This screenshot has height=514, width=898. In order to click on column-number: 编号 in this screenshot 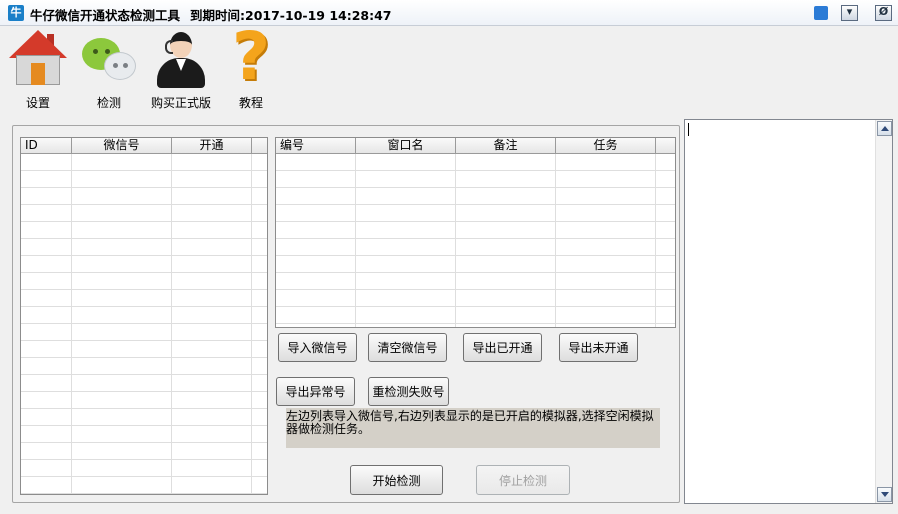, I will do `click(316, 145)`.